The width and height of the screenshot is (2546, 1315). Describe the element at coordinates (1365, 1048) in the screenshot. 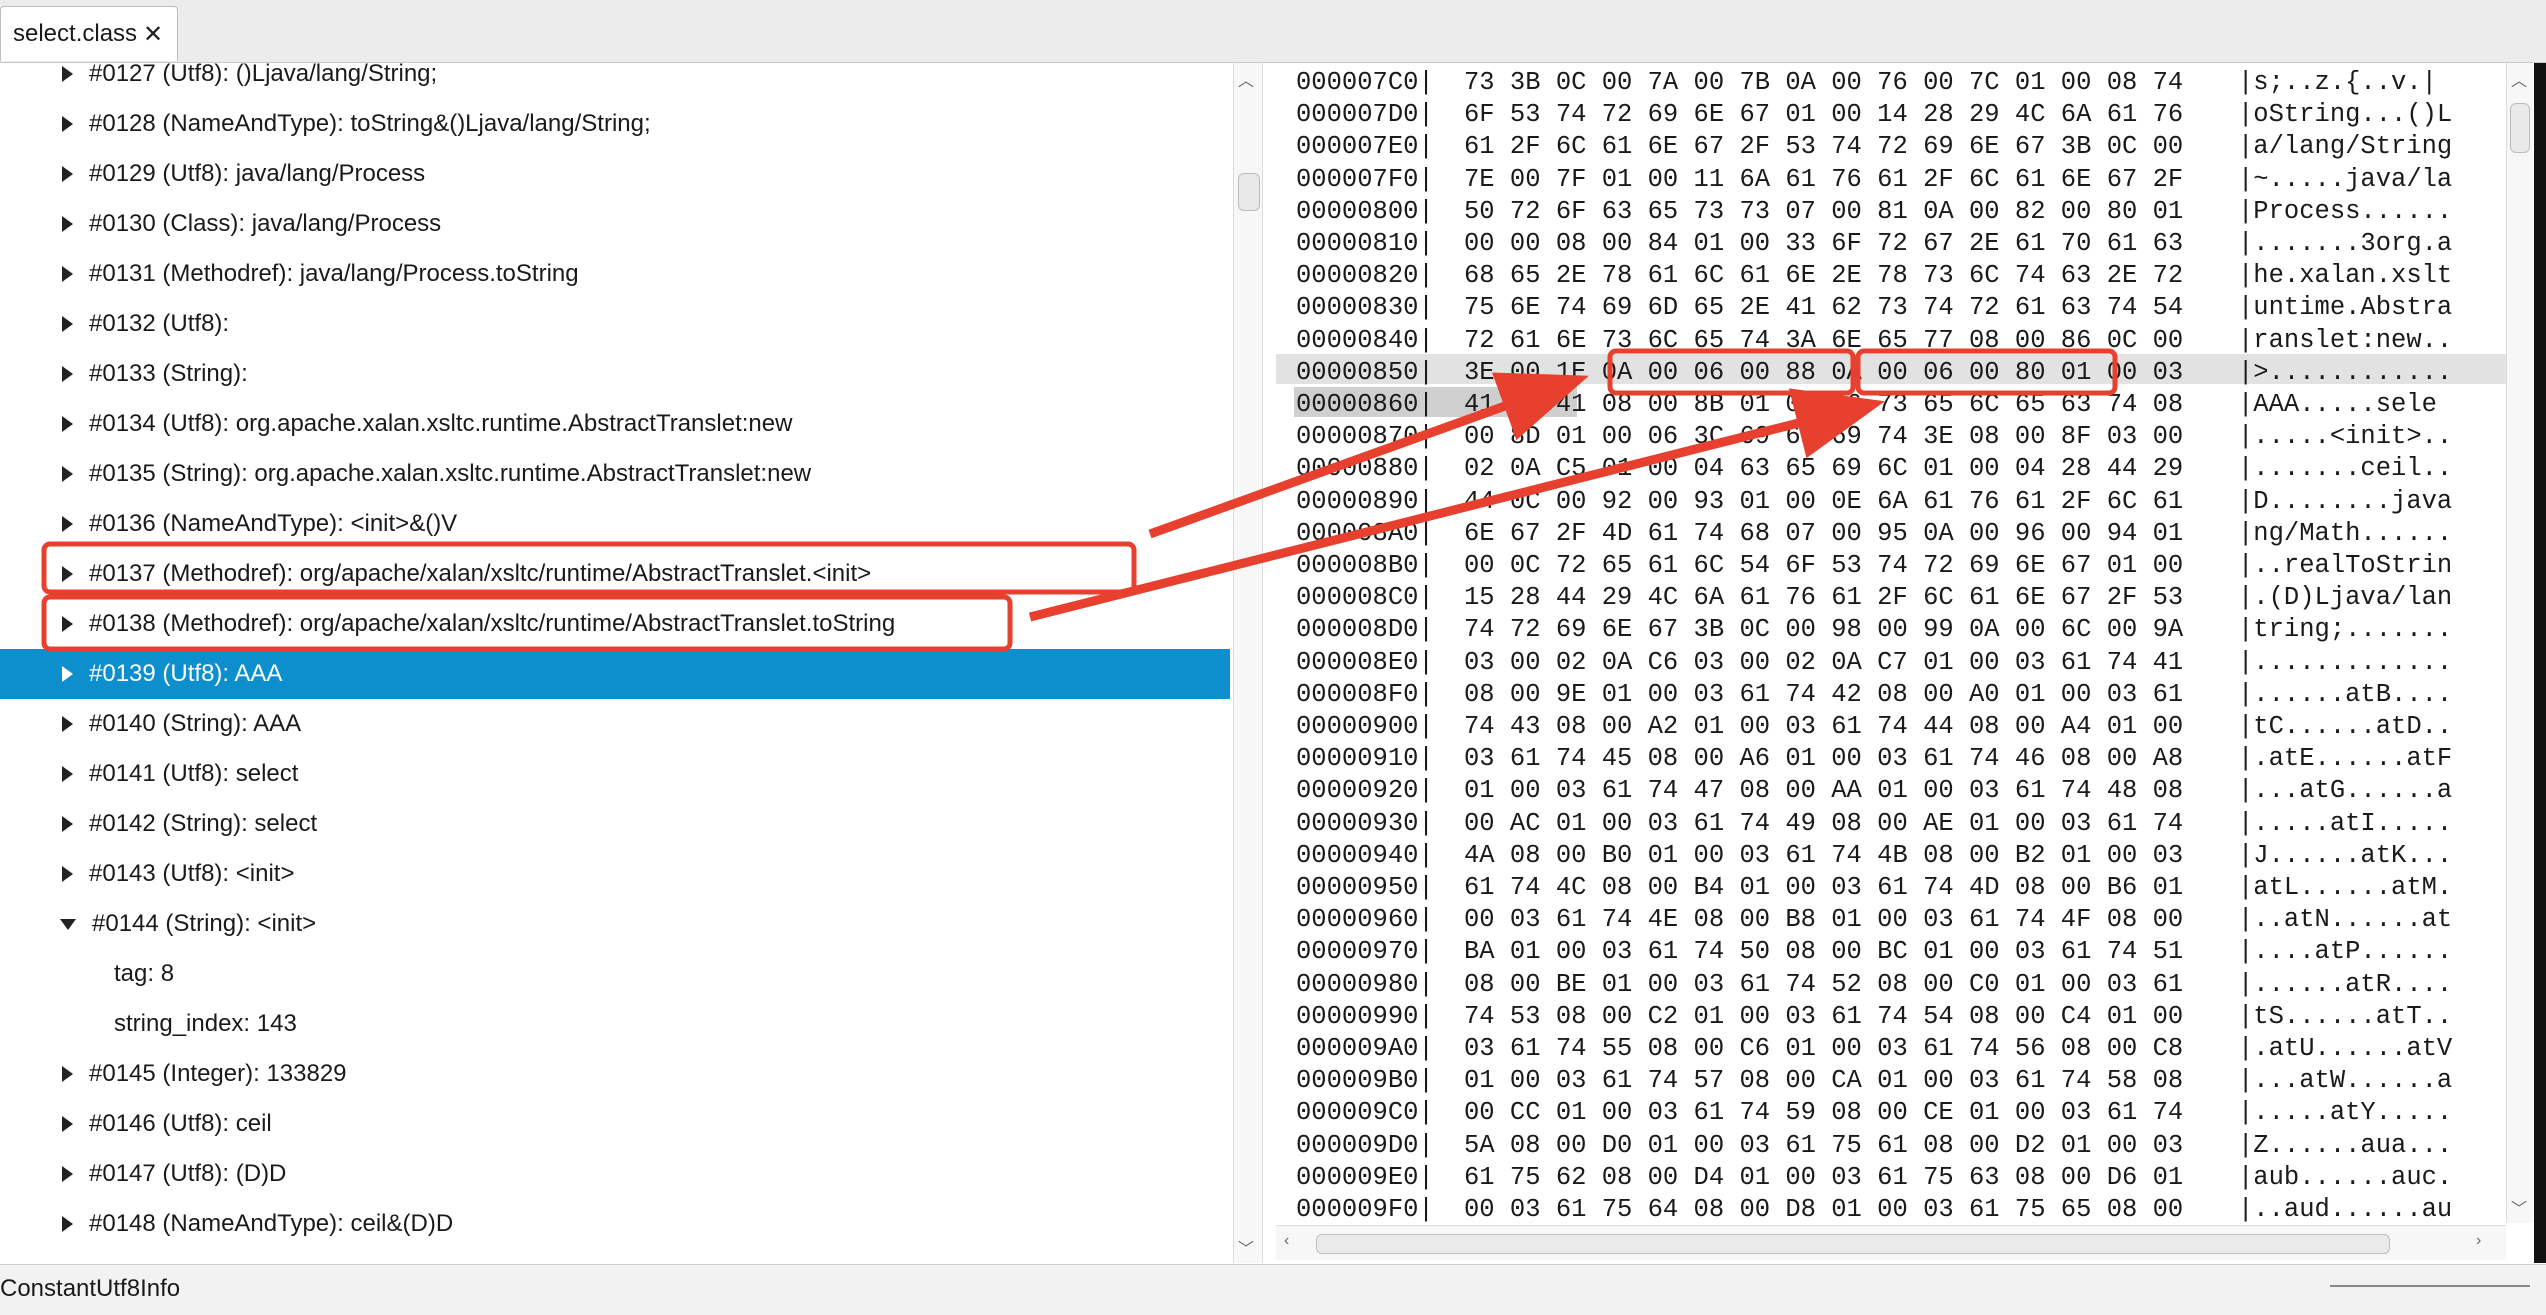

I see `hex-offset: 000009A0|` at that location.